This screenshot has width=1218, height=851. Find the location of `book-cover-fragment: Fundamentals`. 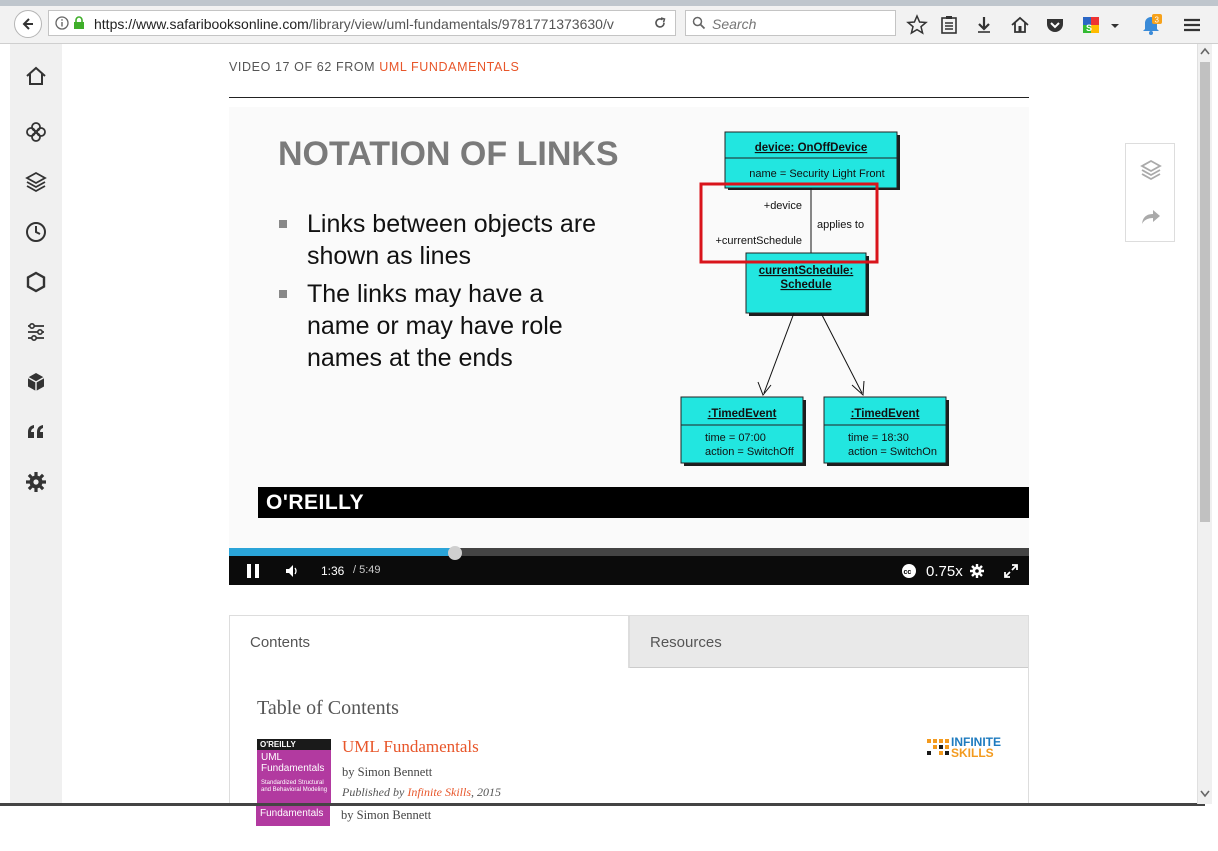

book-cover-fragment: Fundamentals is located at coordinates (293, 816).